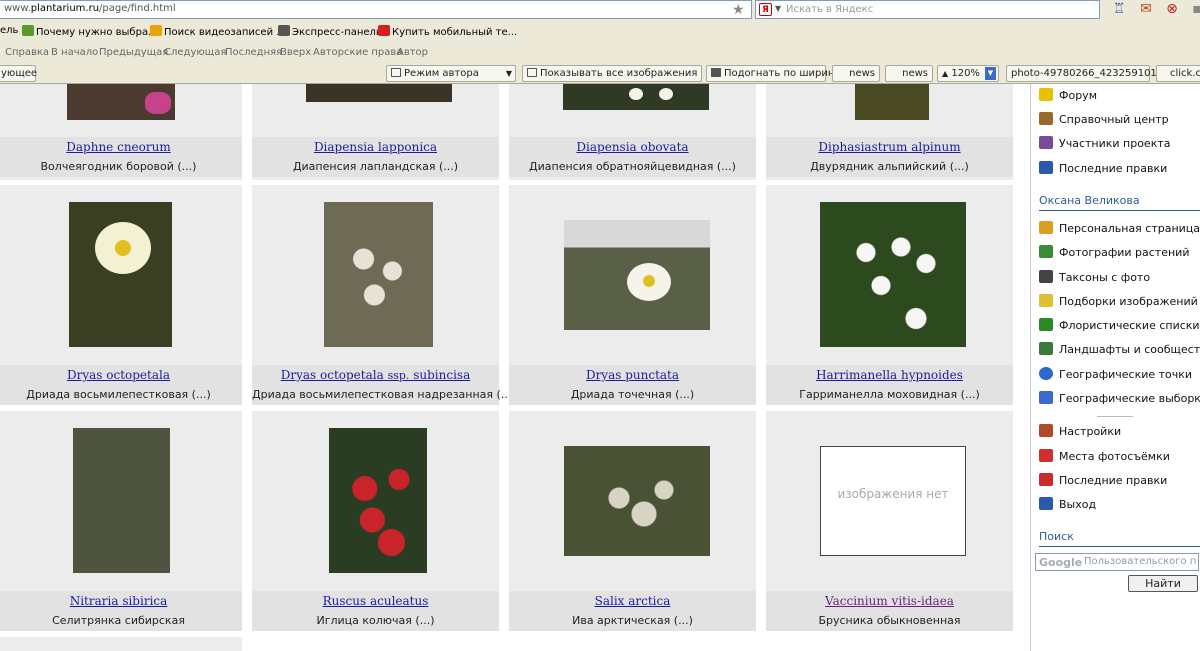 The width and height of the screenshot is (1200, 651). What do you see at coordinates (1094, 278) in the screenshot?
I see `sidebar-item-taxa-with-photo: Таксоны с фото` at bounding box center [1094, 278].